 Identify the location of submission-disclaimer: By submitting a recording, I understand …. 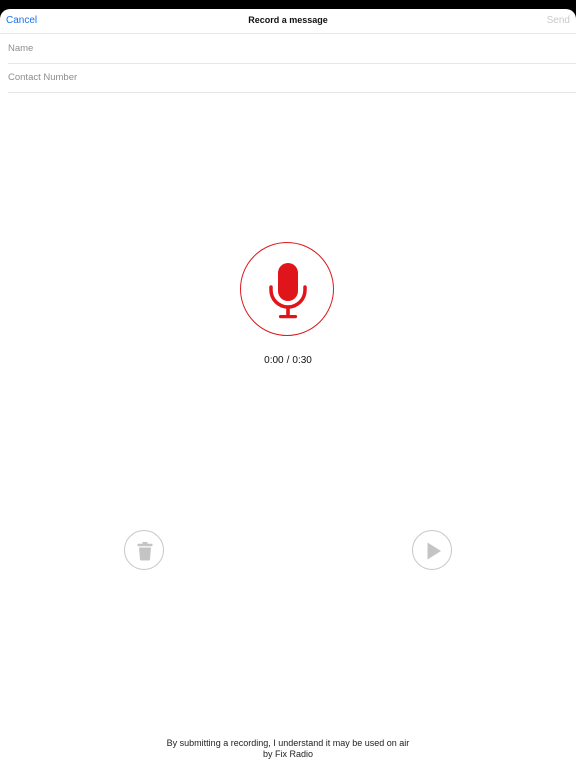
(288, 749).